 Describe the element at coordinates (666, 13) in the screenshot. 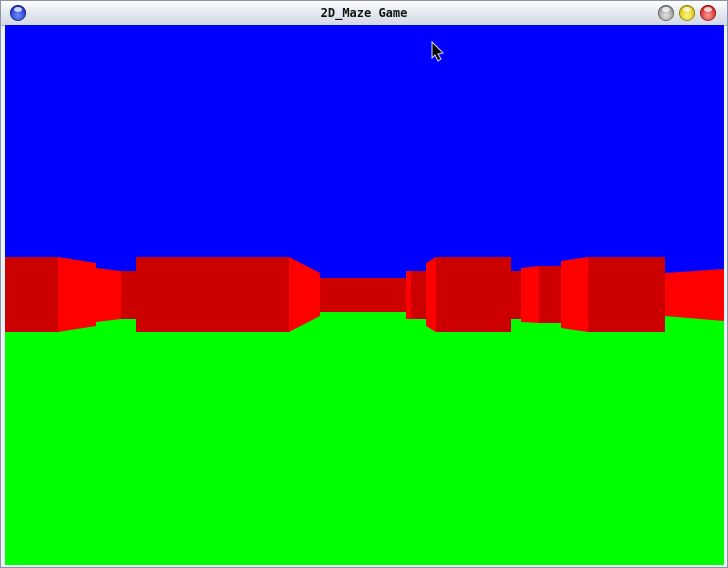

I see `minimize-icon` at that location.